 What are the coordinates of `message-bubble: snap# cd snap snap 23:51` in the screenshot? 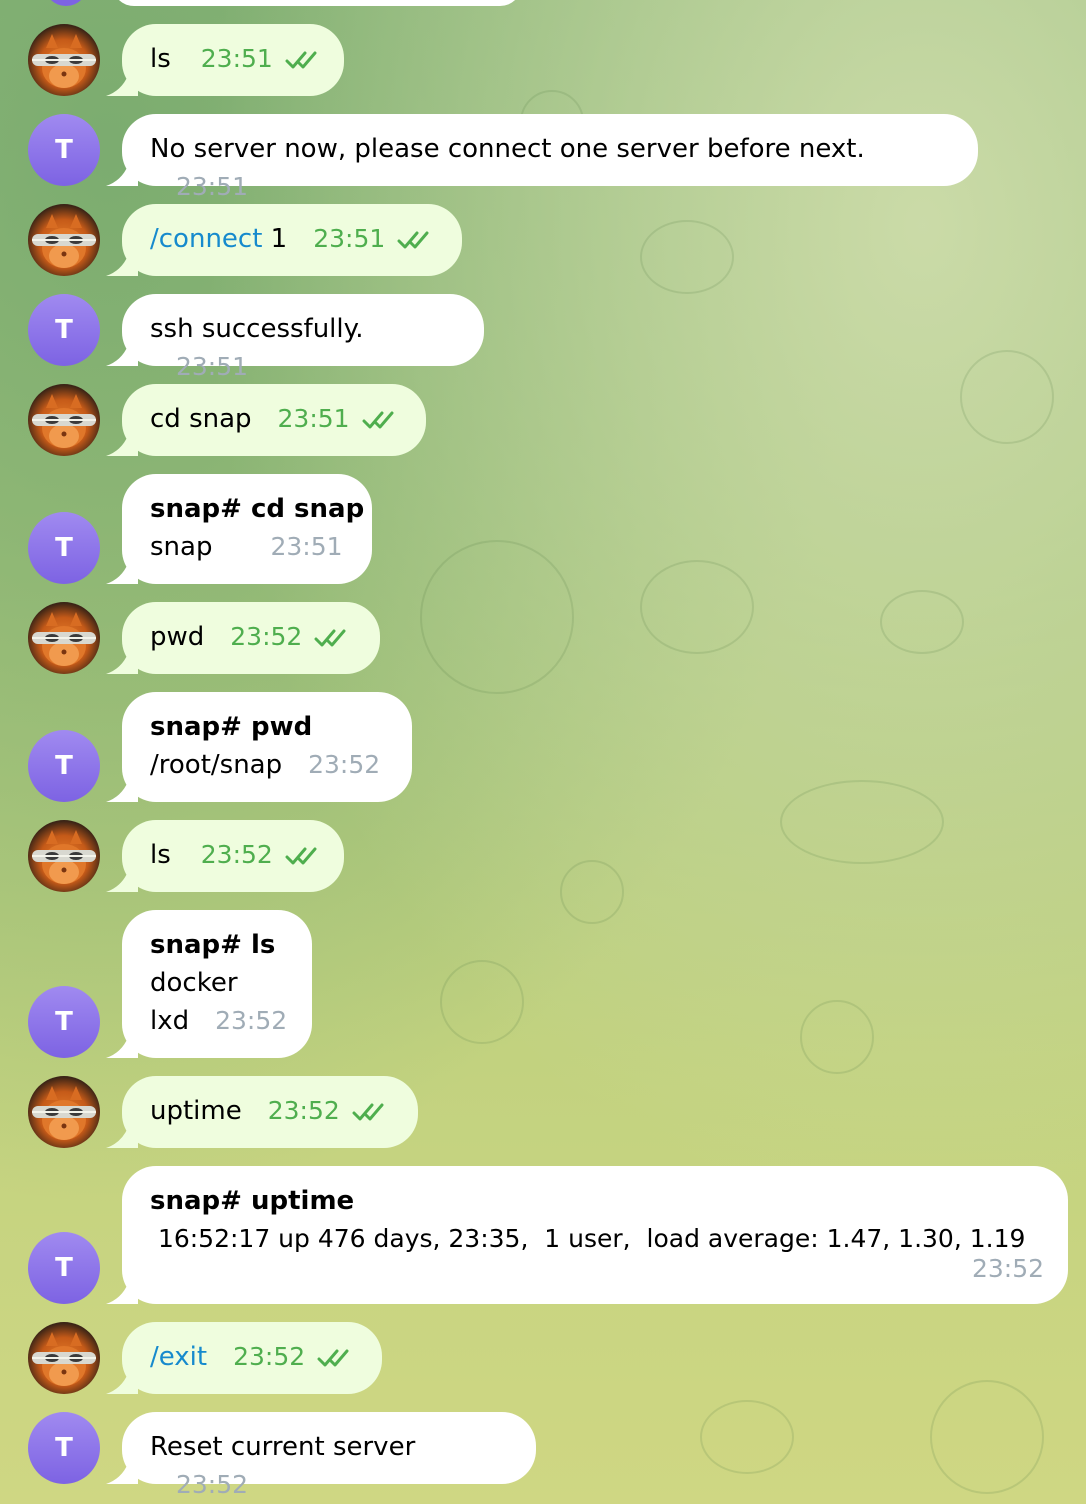 It's located at (247, 529).